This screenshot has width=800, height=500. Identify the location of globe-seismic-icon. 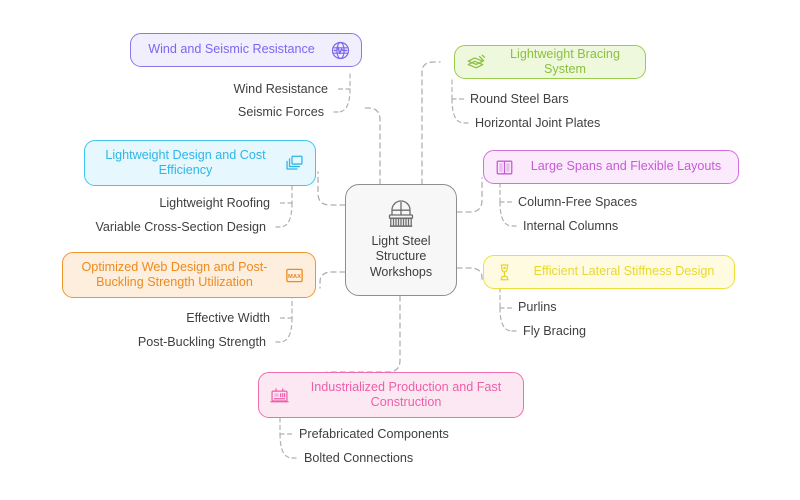
(340, 50).